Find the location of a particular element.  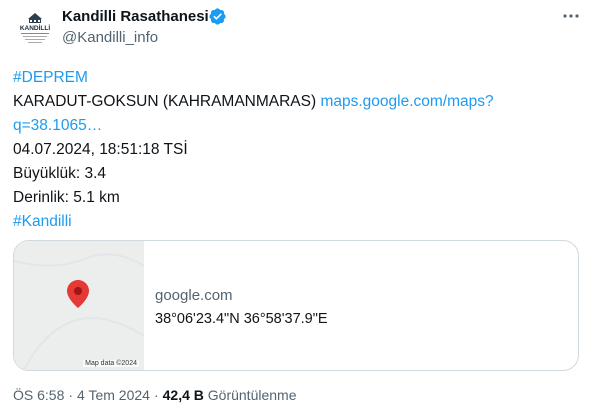

hashtag-deprem: #DEPREM is located at coordinates (50, 77).